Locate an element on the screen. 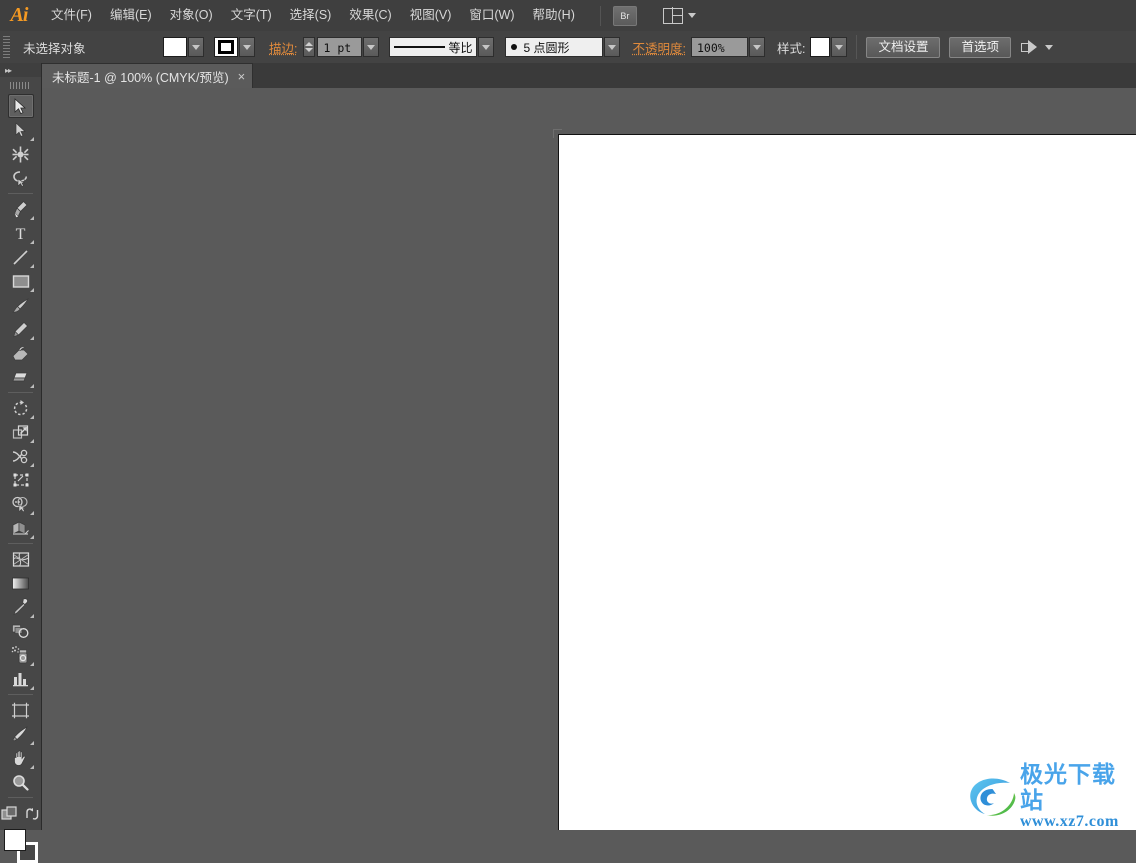  tool-eraser is located at coordinates (21, 377).